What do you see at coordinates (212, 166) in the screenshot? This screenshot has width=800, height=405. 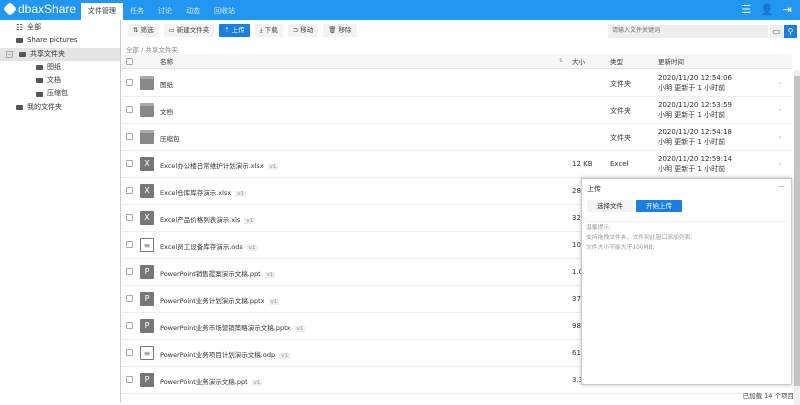 I see `file-name-text: Excel办公楼日常维护计划演示.xlsx` at bounding box center [212, 166].